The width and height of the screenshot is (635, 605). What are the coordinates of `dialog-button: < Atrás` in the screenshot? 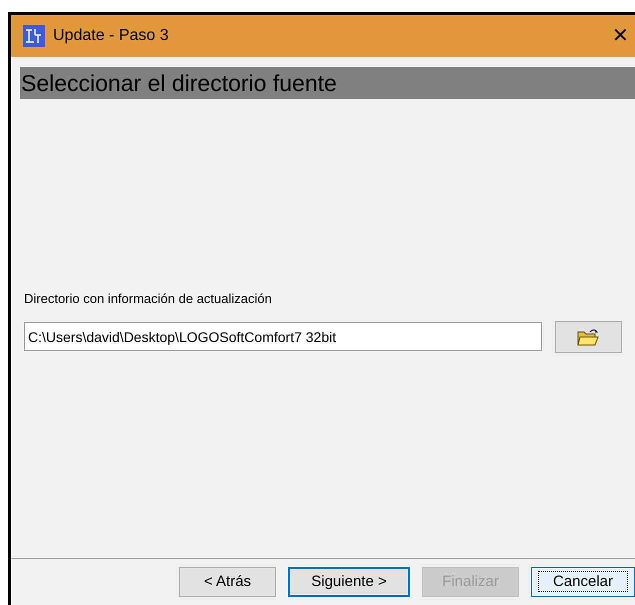 It's located at (227, 582).